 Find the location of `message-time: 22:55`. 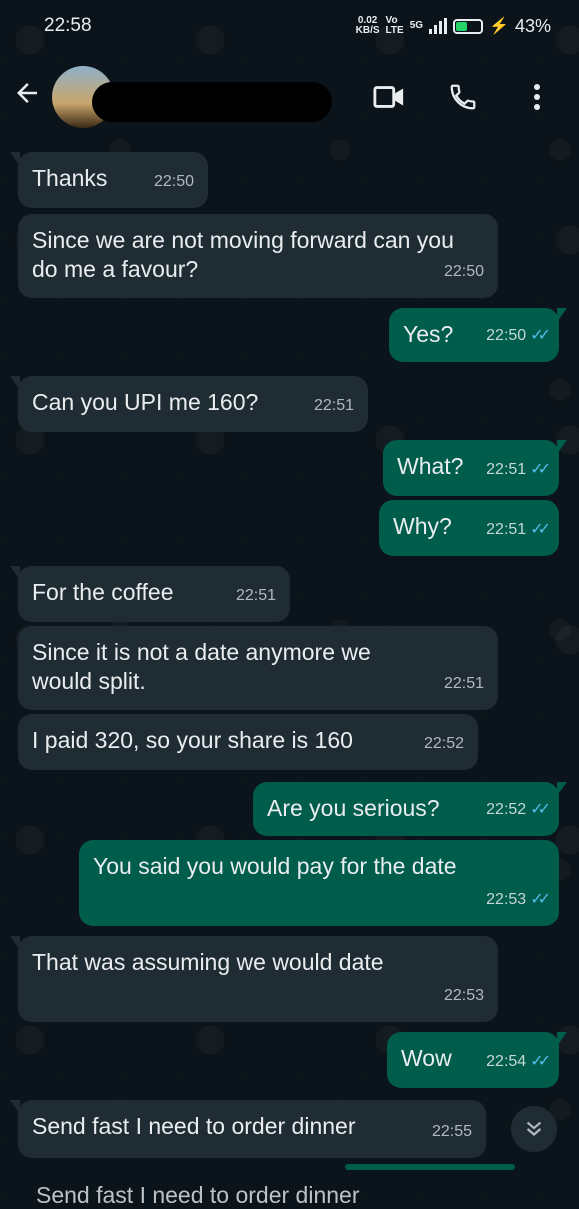

message-time: 22:55 is located at coordinates (452, 1131).